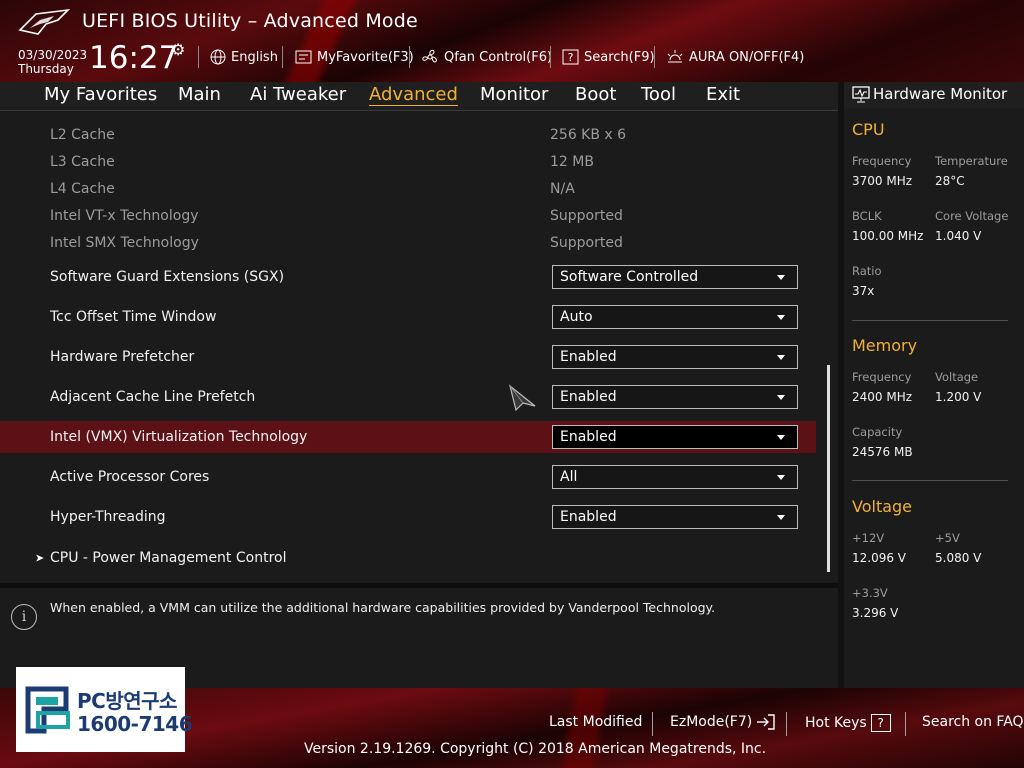 This screenshot has width=1024, height=768. I want to click on ezmode-button: EzMode(F7), so click(723, 722).